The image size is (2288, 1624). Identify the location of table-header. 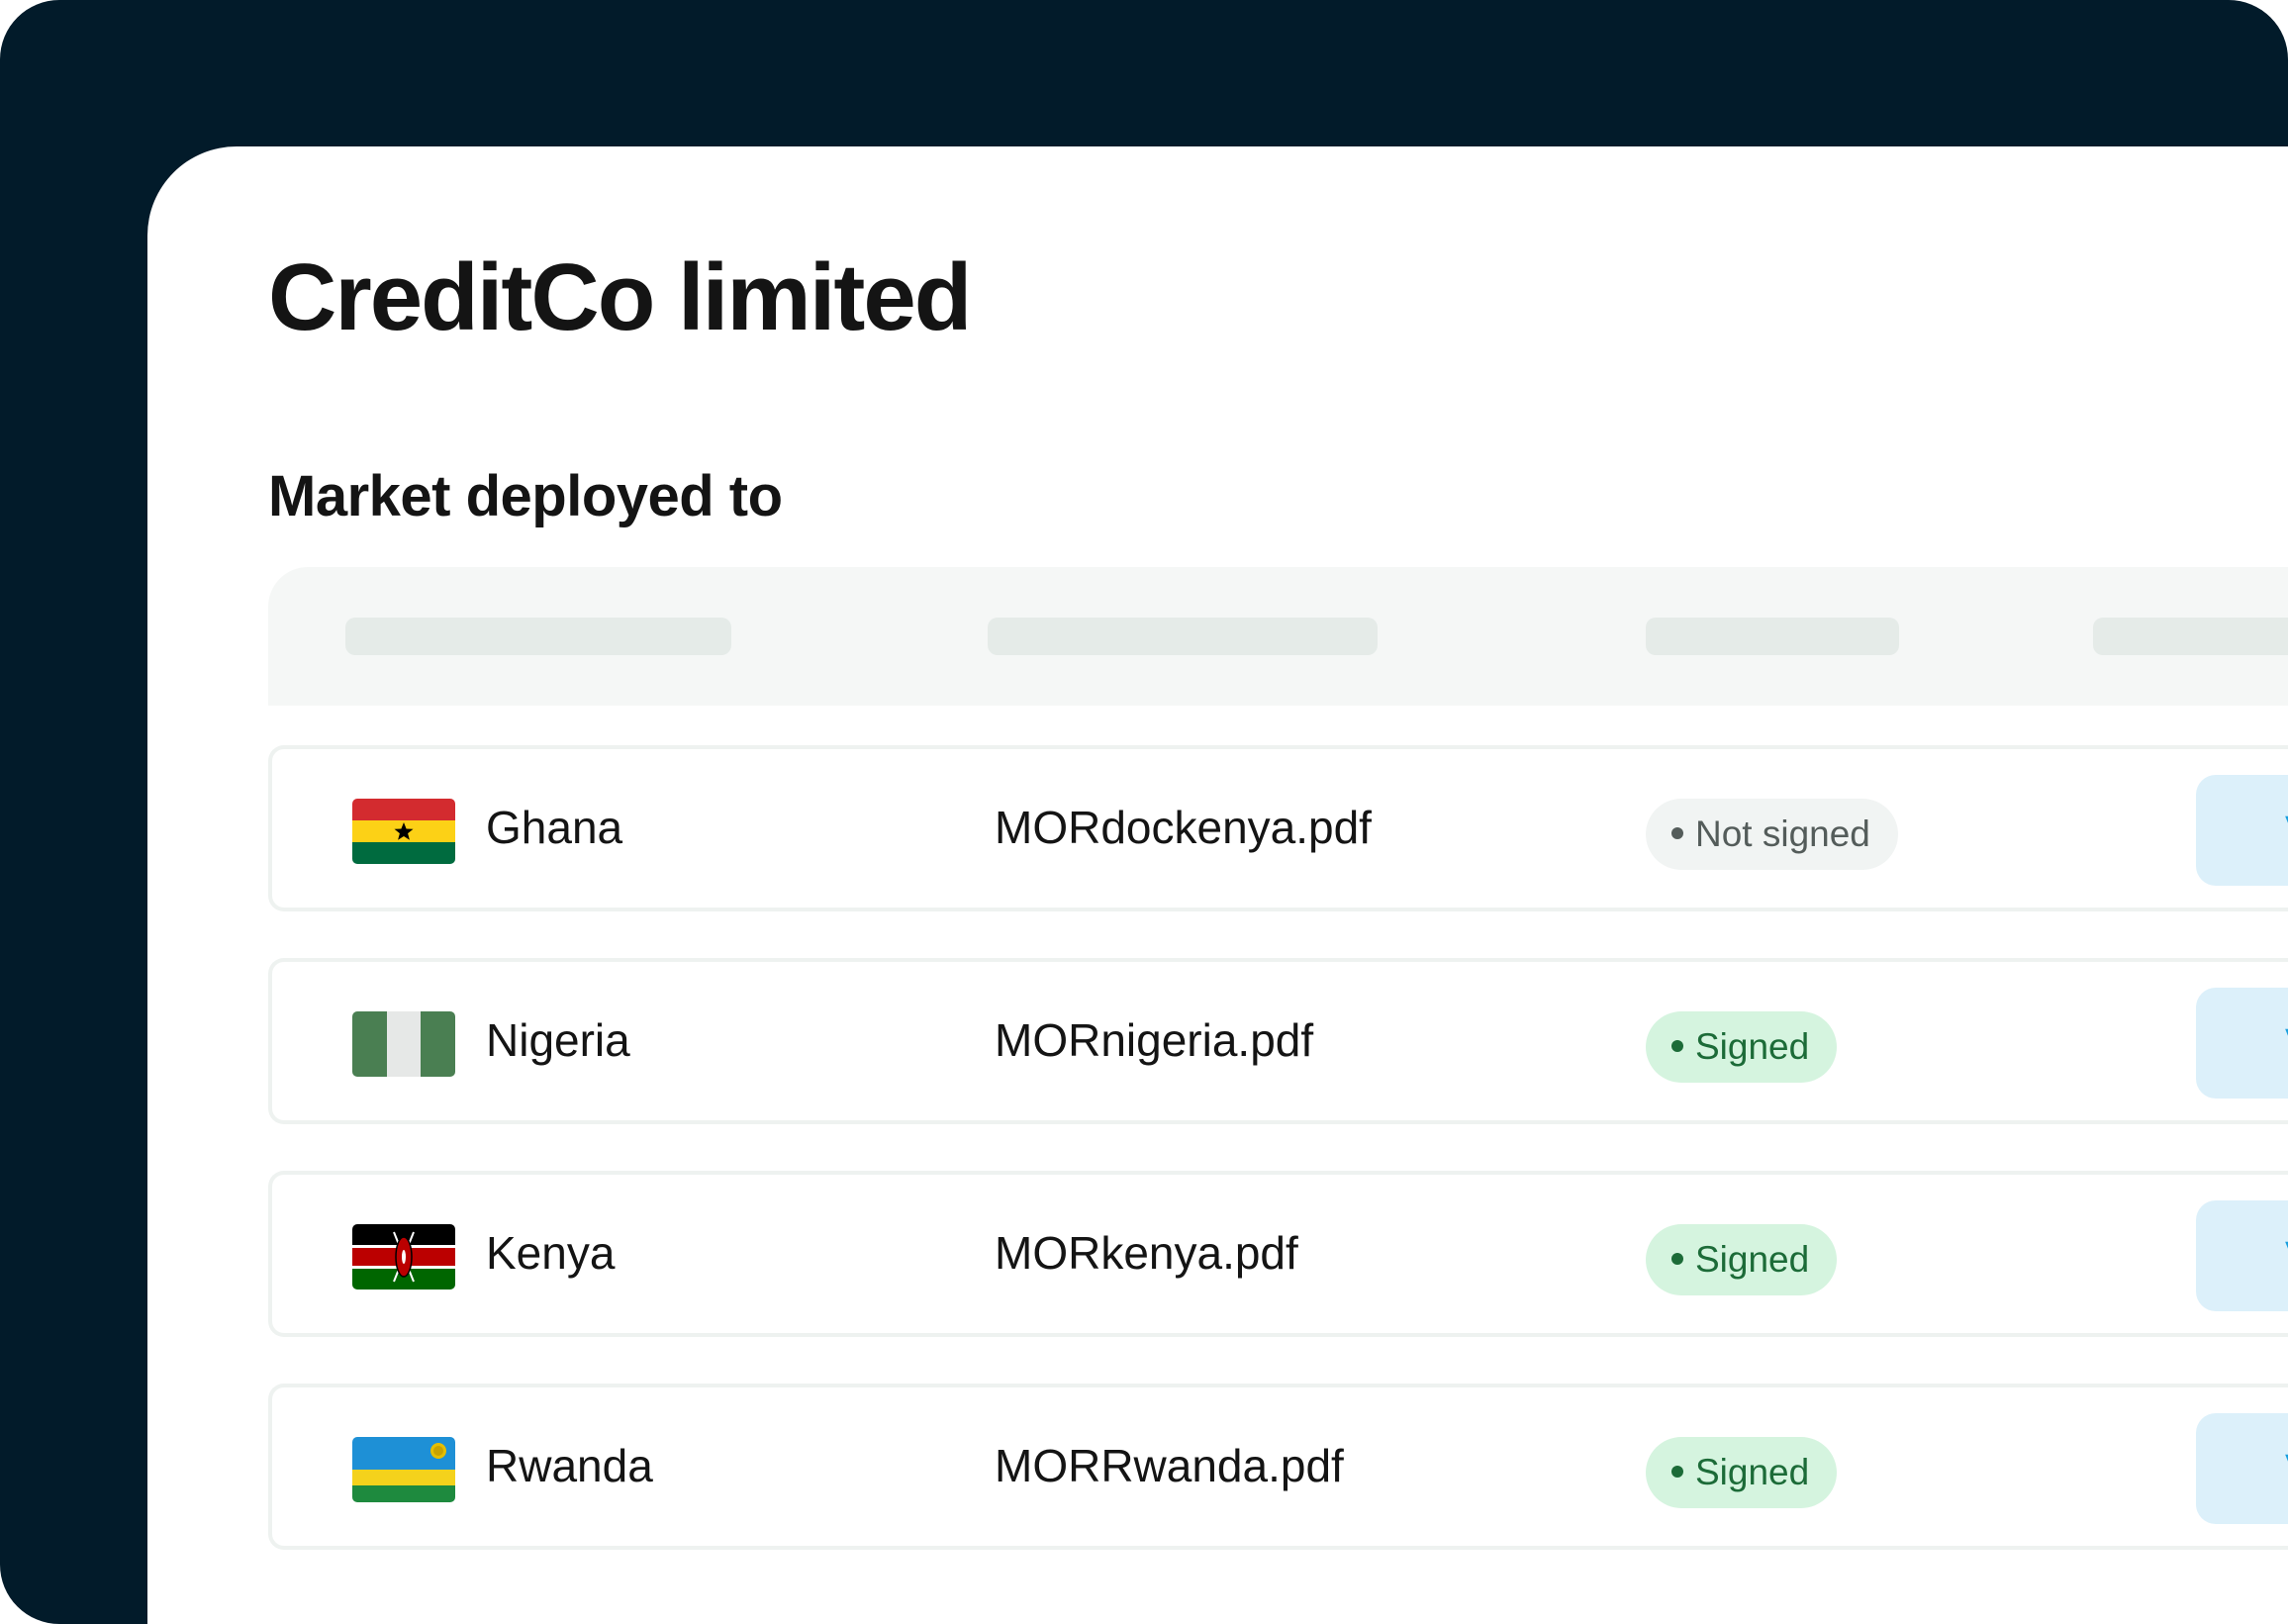
(1278, 636).